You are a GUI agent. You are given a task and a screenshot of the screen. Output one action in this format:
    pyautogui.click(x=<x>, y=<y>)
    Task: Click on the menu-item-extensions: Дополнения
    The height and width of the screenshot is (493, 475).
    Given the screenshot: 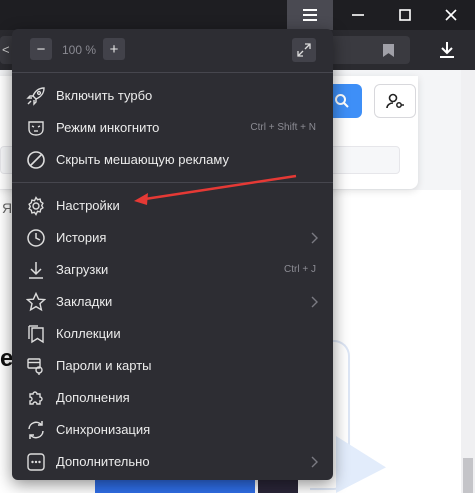 What is the action you would take?
    pyautogui.click(x=172, y=398)
    